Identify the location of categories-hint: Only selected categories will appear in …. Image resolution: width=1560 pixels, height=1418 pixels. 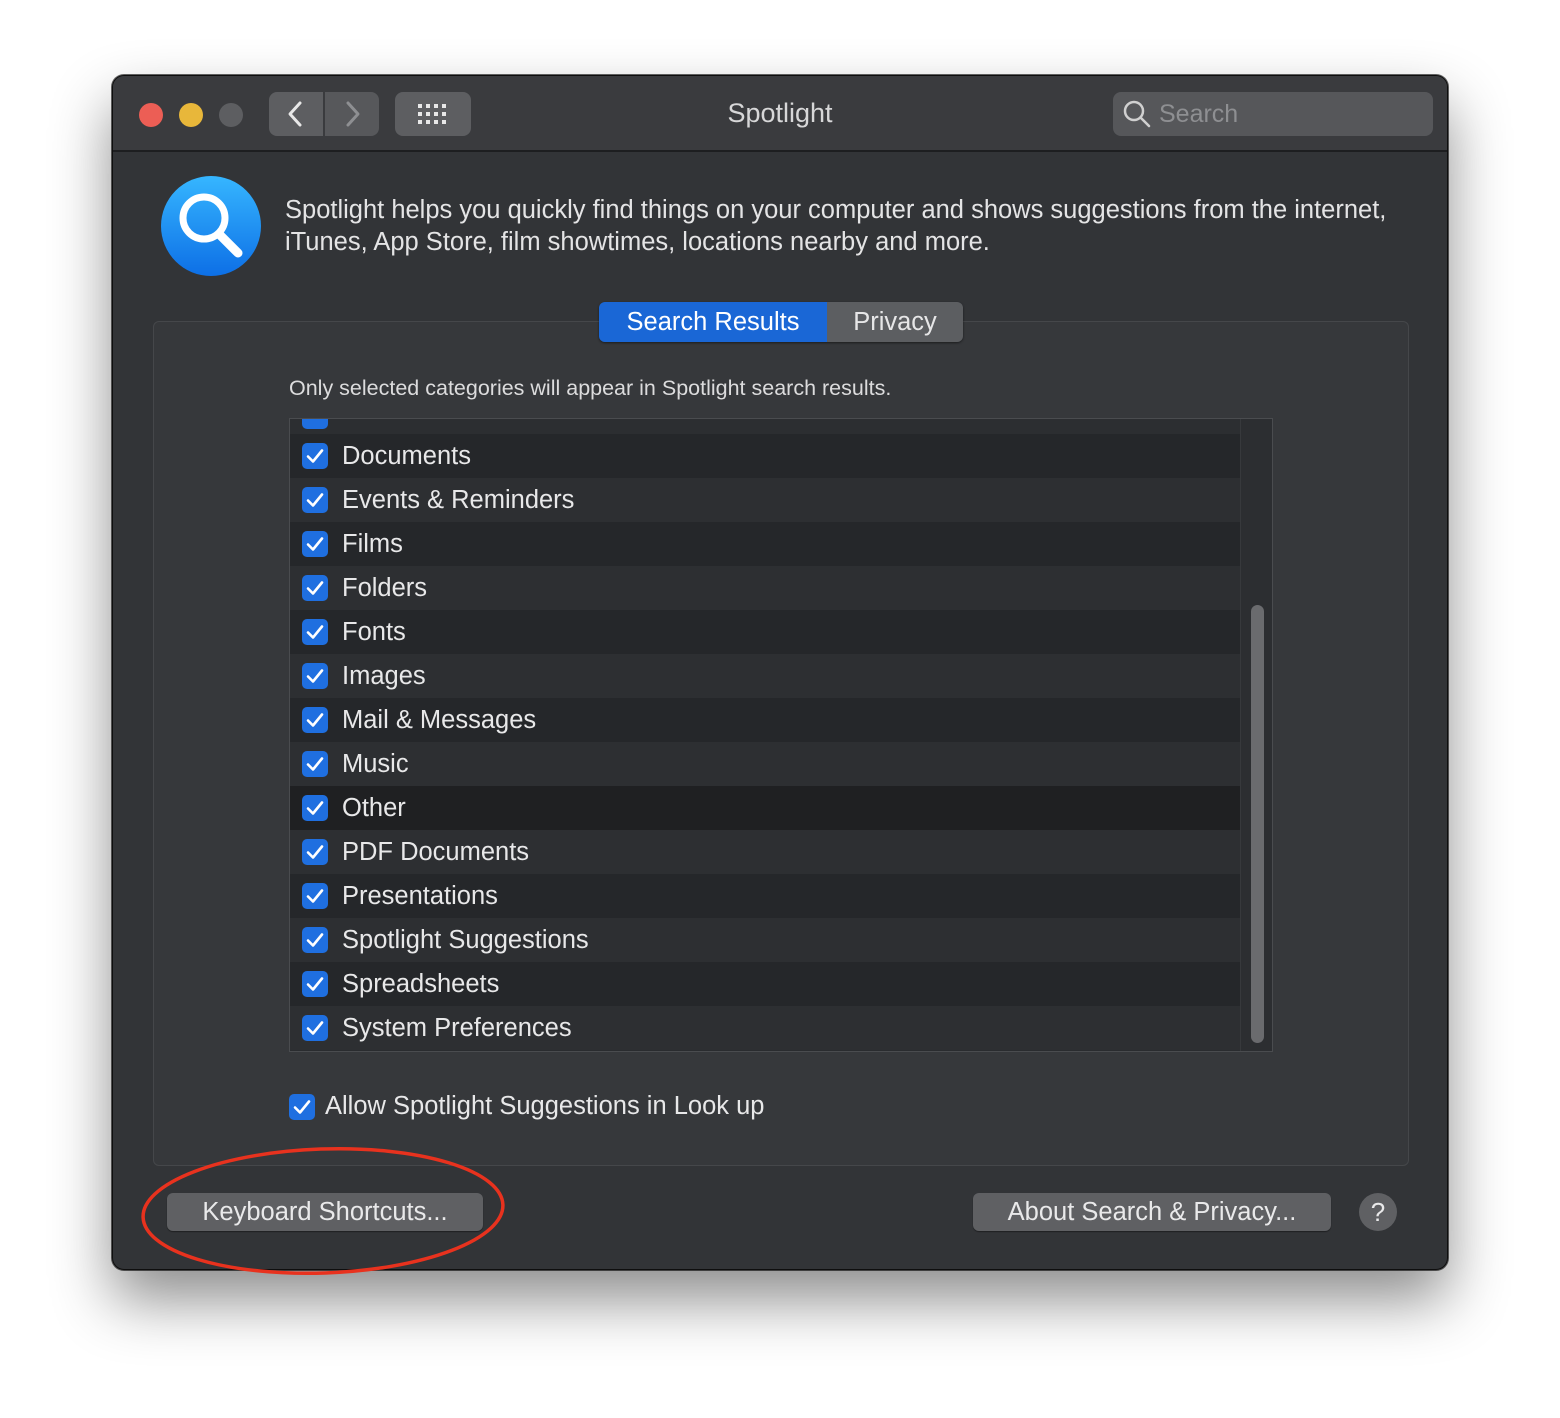
(590, 388).